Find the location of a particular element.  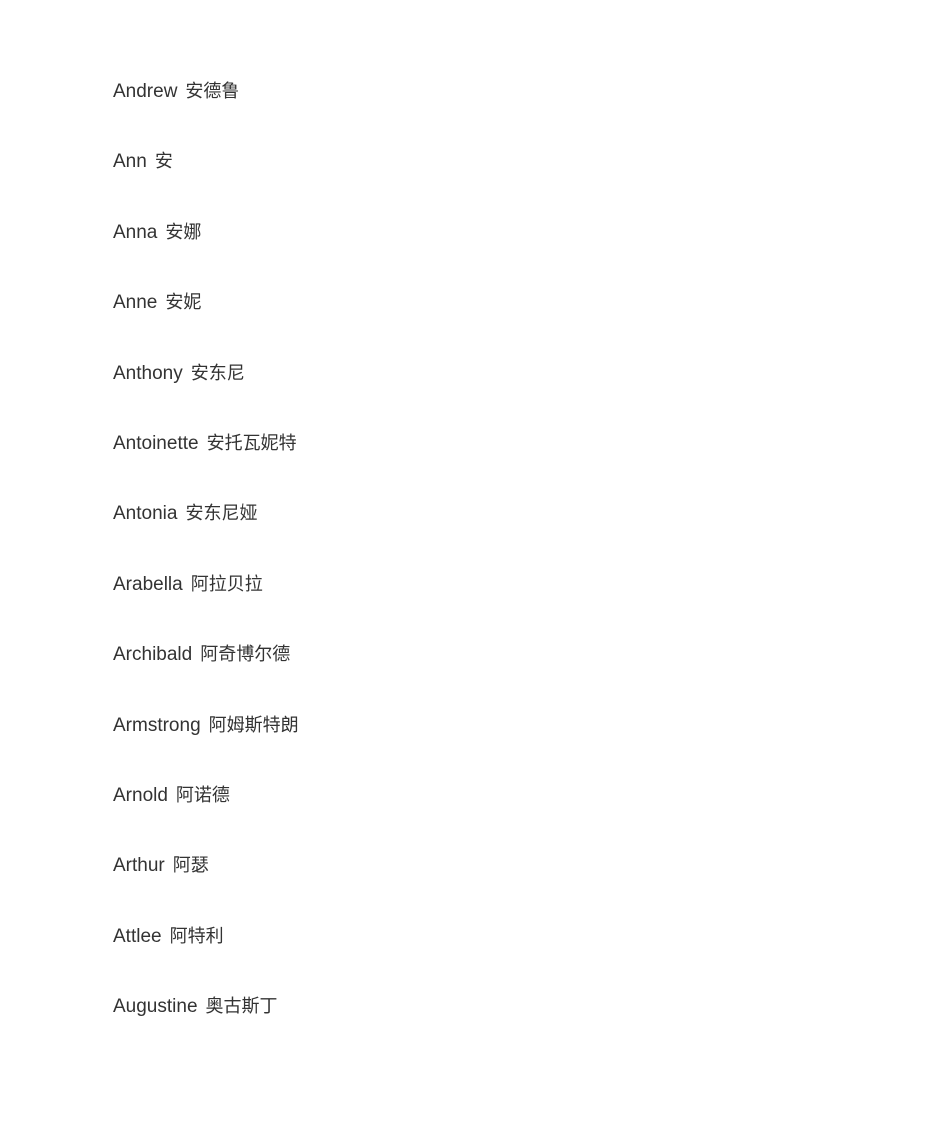

english-name: Antonia is located at coordinates (145, 514).